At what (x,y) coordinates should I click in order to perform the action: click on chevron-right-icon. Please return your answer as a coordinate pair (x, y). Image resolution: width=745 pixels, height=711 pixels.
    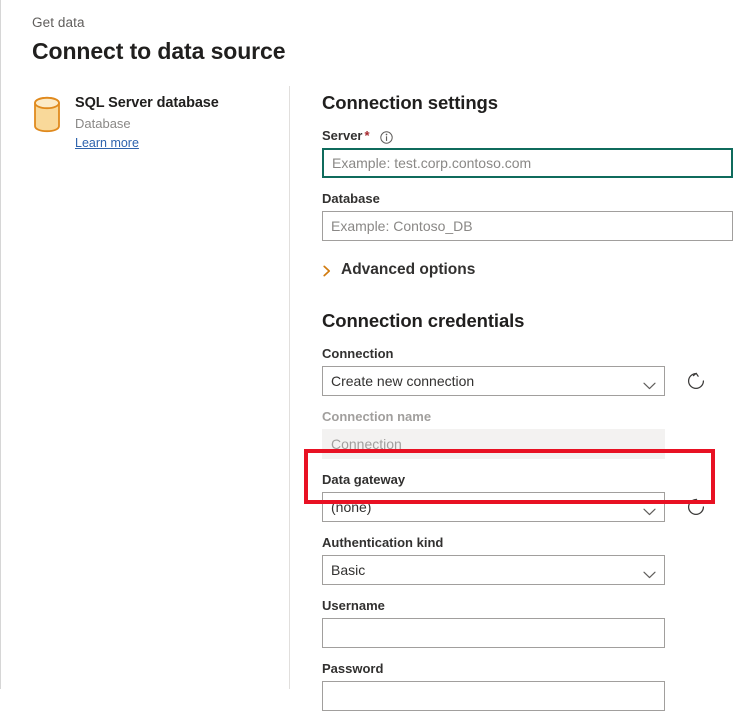
    Looking at the image, I should click on (327, 270).